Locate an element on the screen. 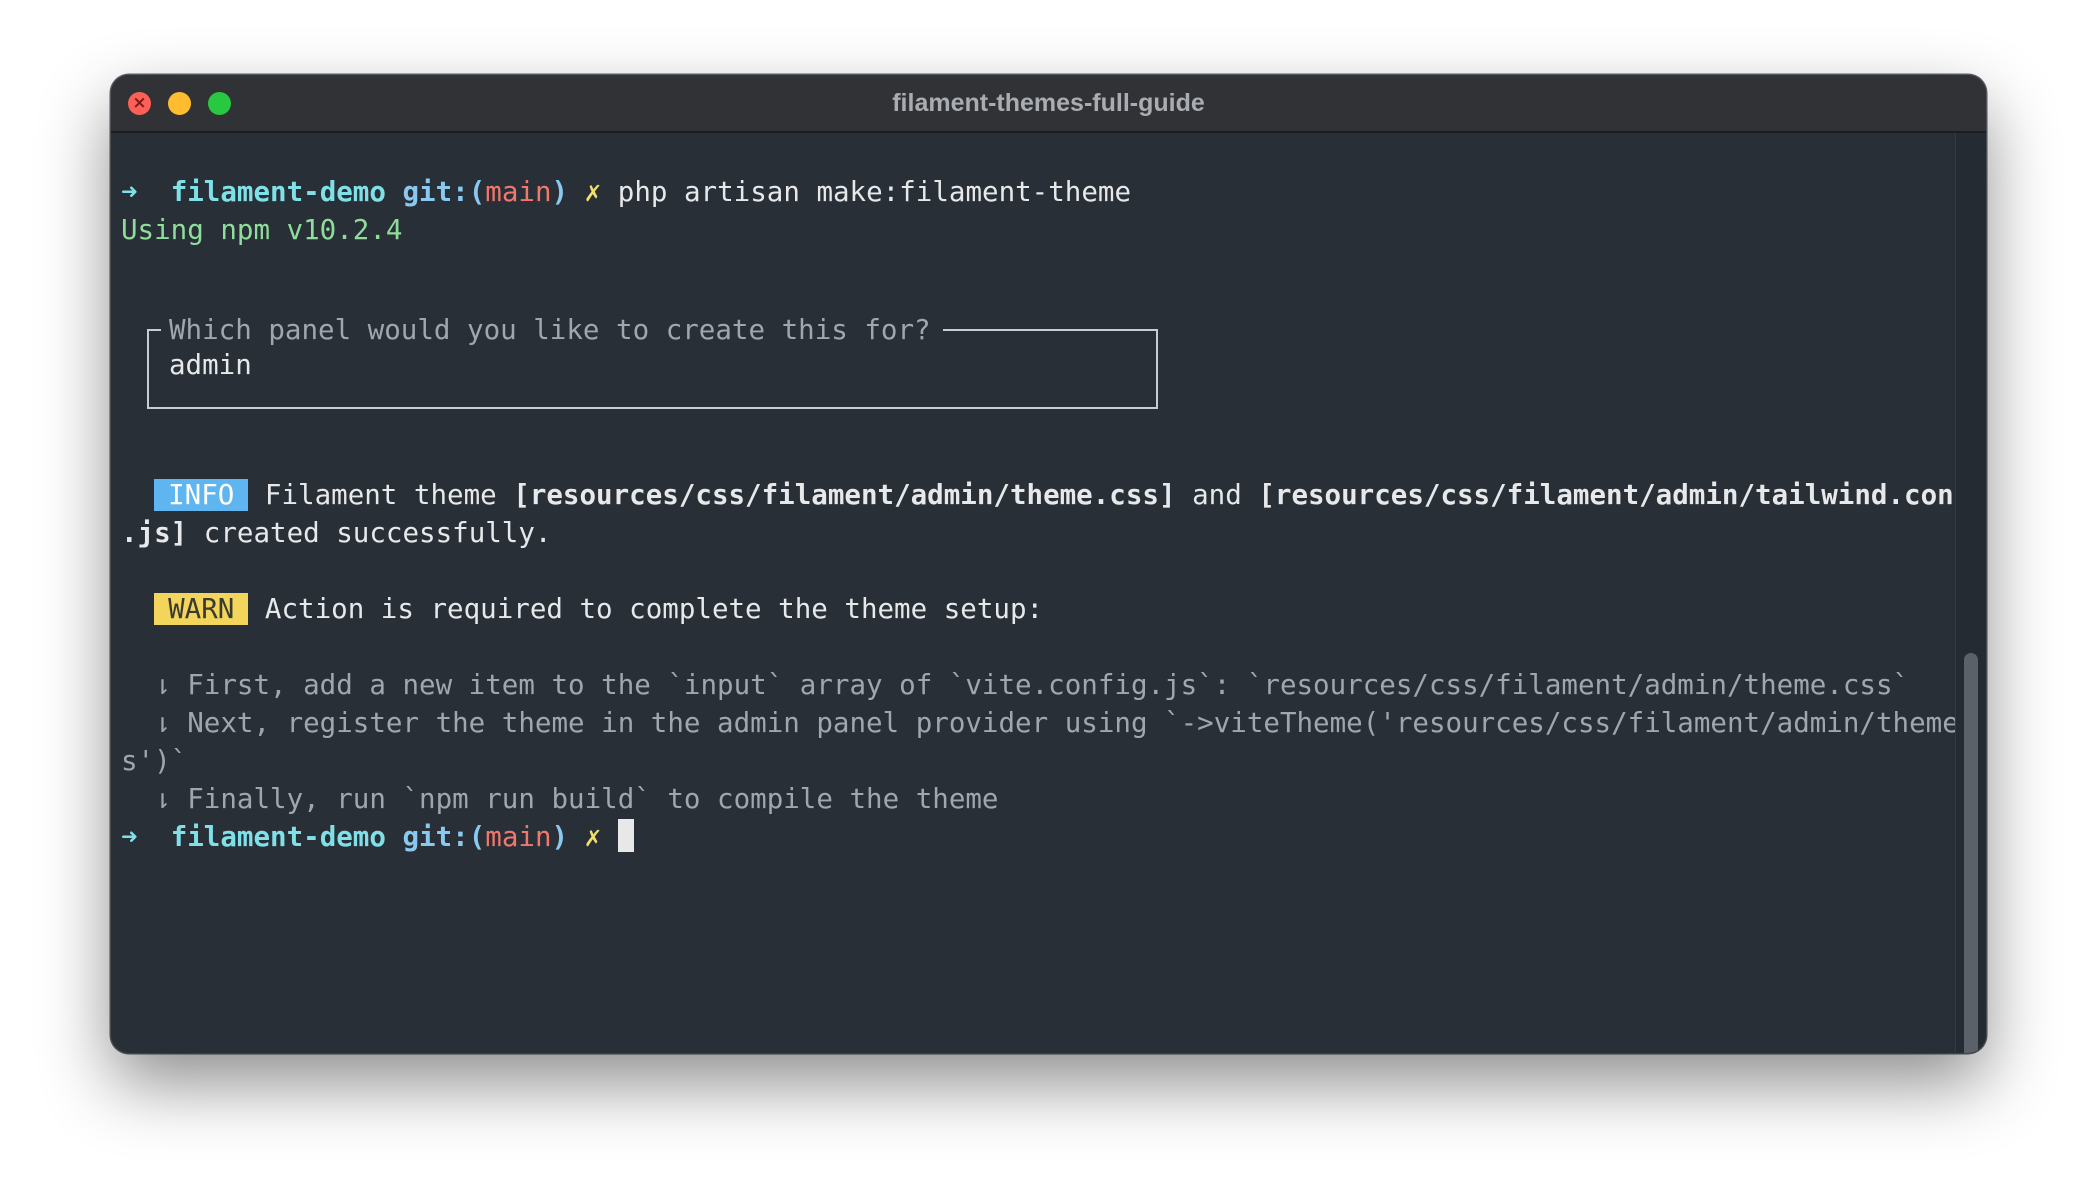 Image resolution: width=2098 pixels, height=1202 pixels. current-prompt-line: ➜ filament-demo git:(main) ✗ is located at coordinates (377, 837).